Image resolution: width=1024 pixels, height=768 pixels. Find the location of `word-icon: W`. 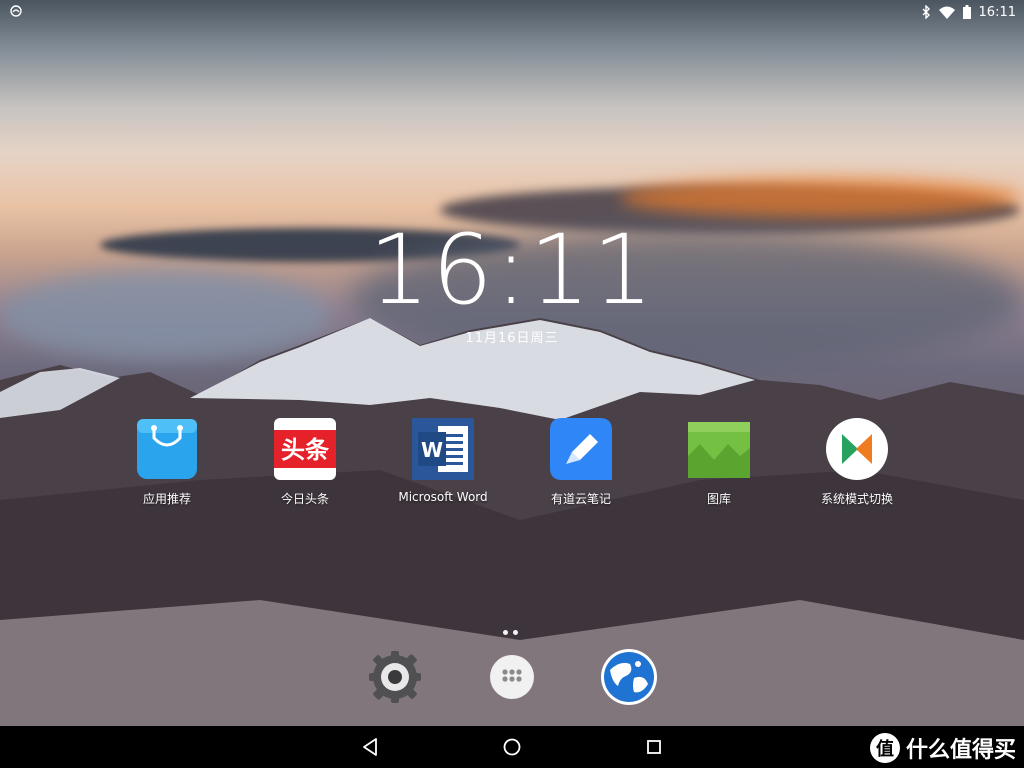

word-icon: W is located at coordinates (443, 449).